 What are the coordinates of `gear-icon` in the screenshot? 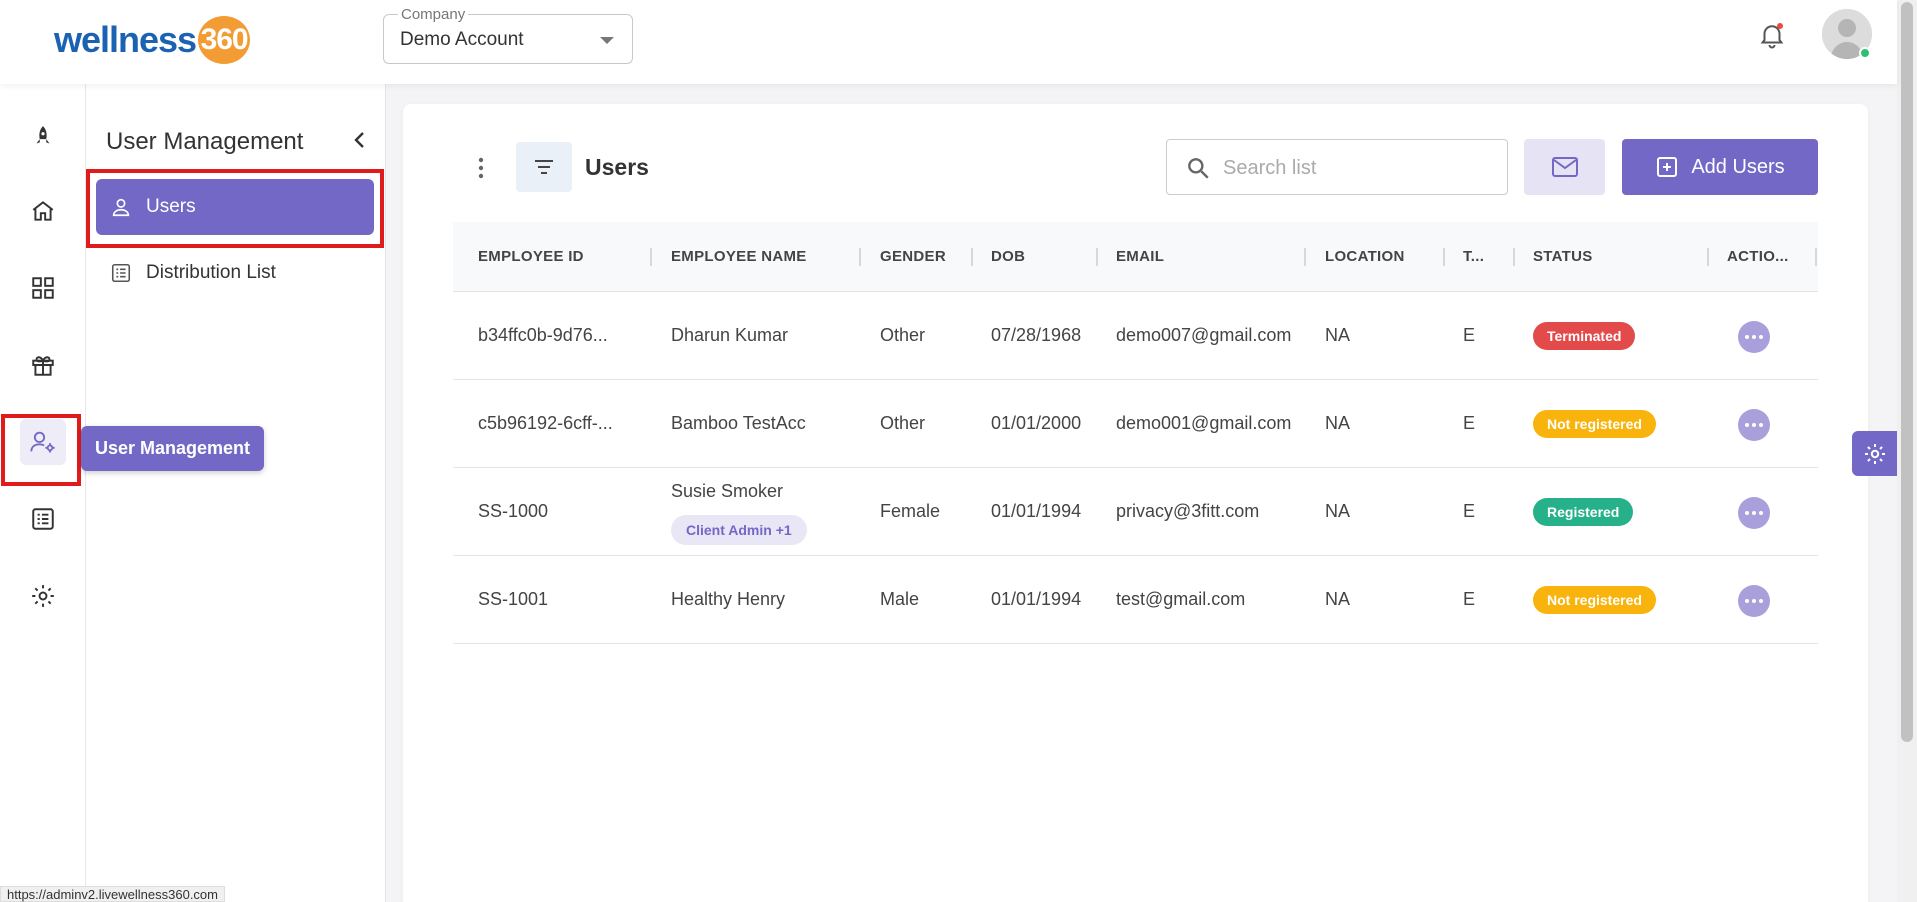 It's located at (1874, 453).